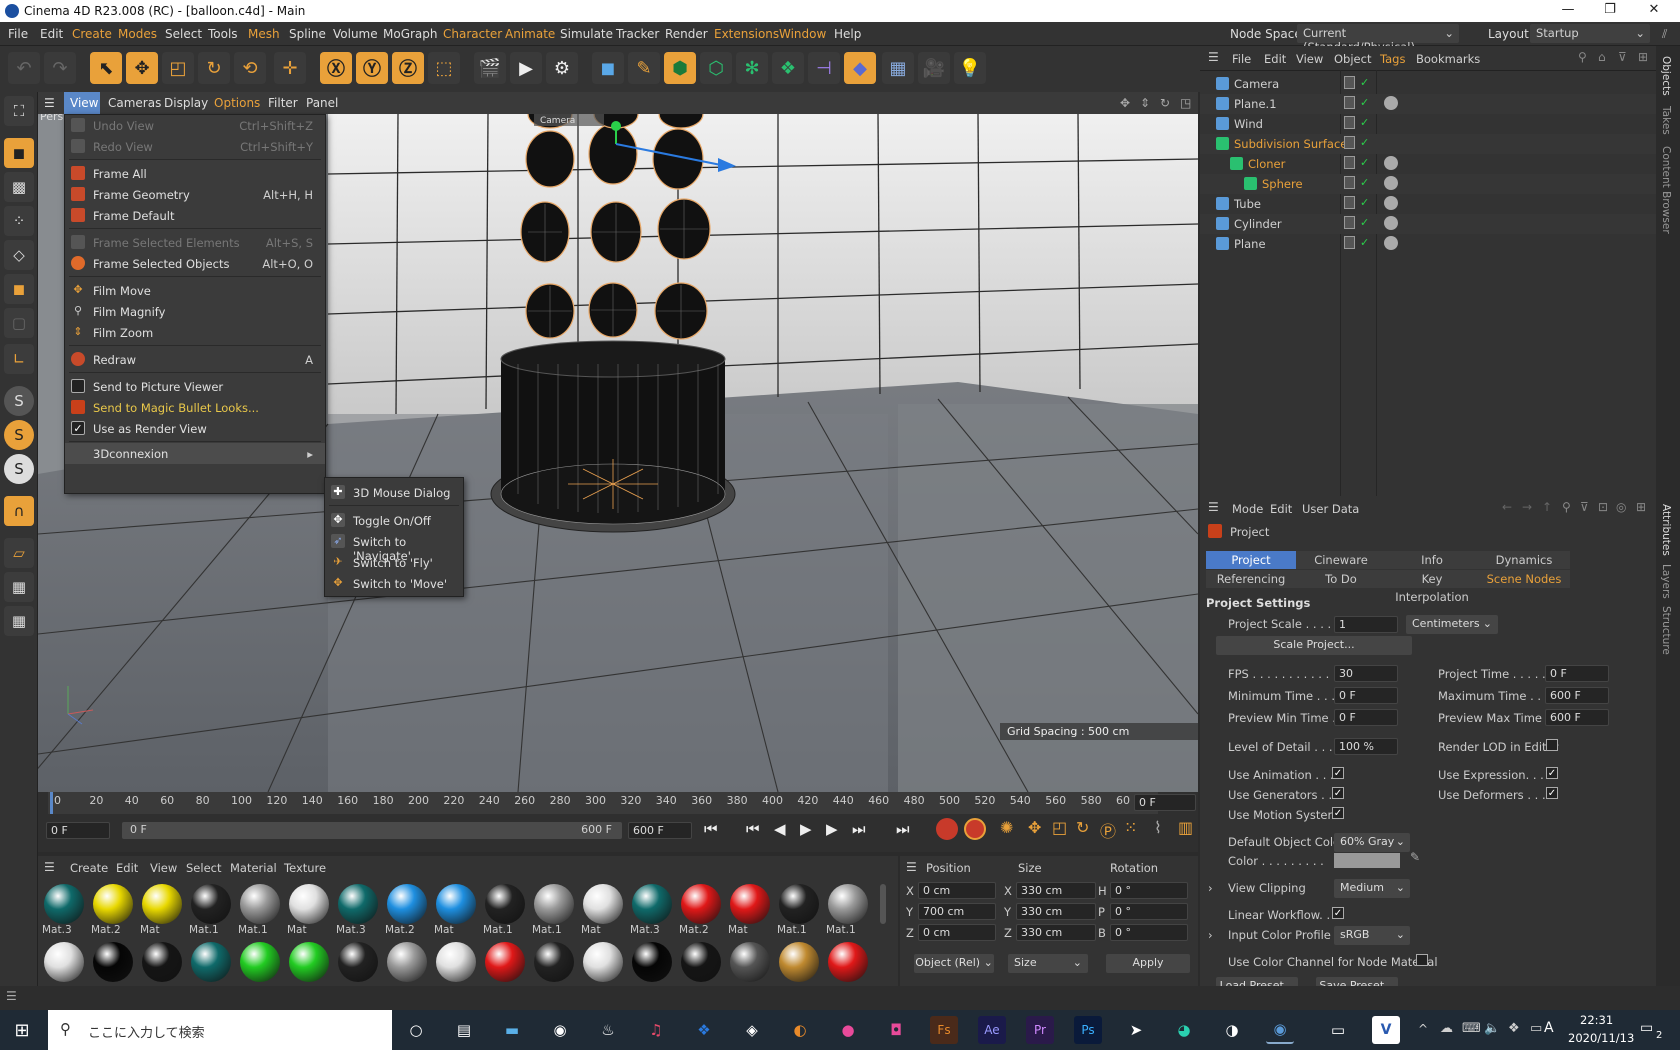 The height and width of the screenshot is (1050, 1680). What do you see at coordinates (258, 909) in the screenshot?
I see `material-swatch: Mat.1` at bounding box center [258, 909].